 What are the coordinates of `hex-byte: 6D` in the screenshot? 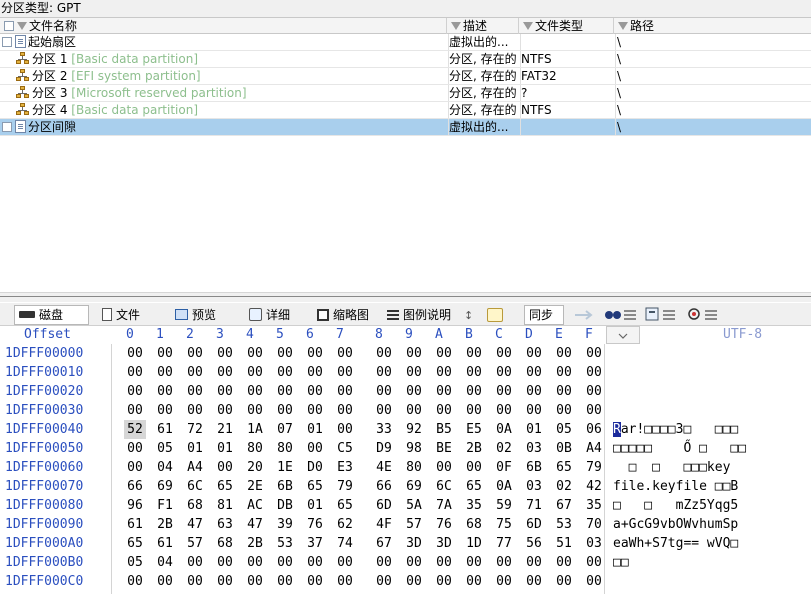 It's located at (534, 524).